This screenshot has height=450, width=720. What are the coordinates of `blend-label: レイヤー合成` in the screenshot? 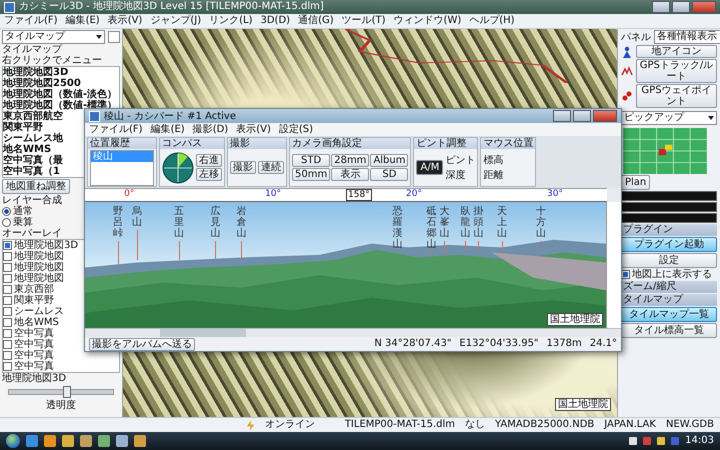 It's located at (32, 200).